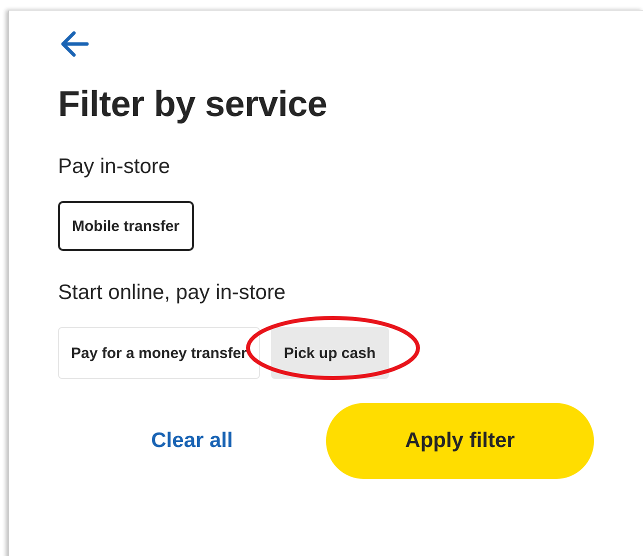 The height and width of the screenshot is (556, 643). Describe the element at coordinates (126, 226) in the screenshot. I see `filter-chip: Mobile transfer` at that location.